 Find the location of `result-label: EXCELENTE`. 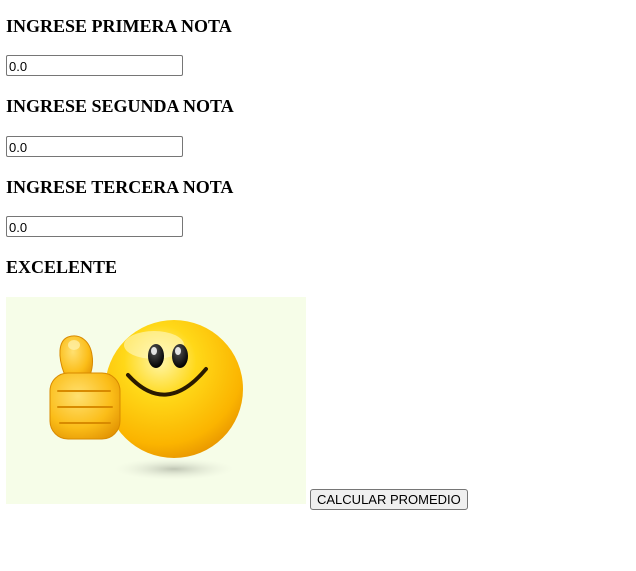

result-label: EXCELENTE is located at coordinates (62, 267).